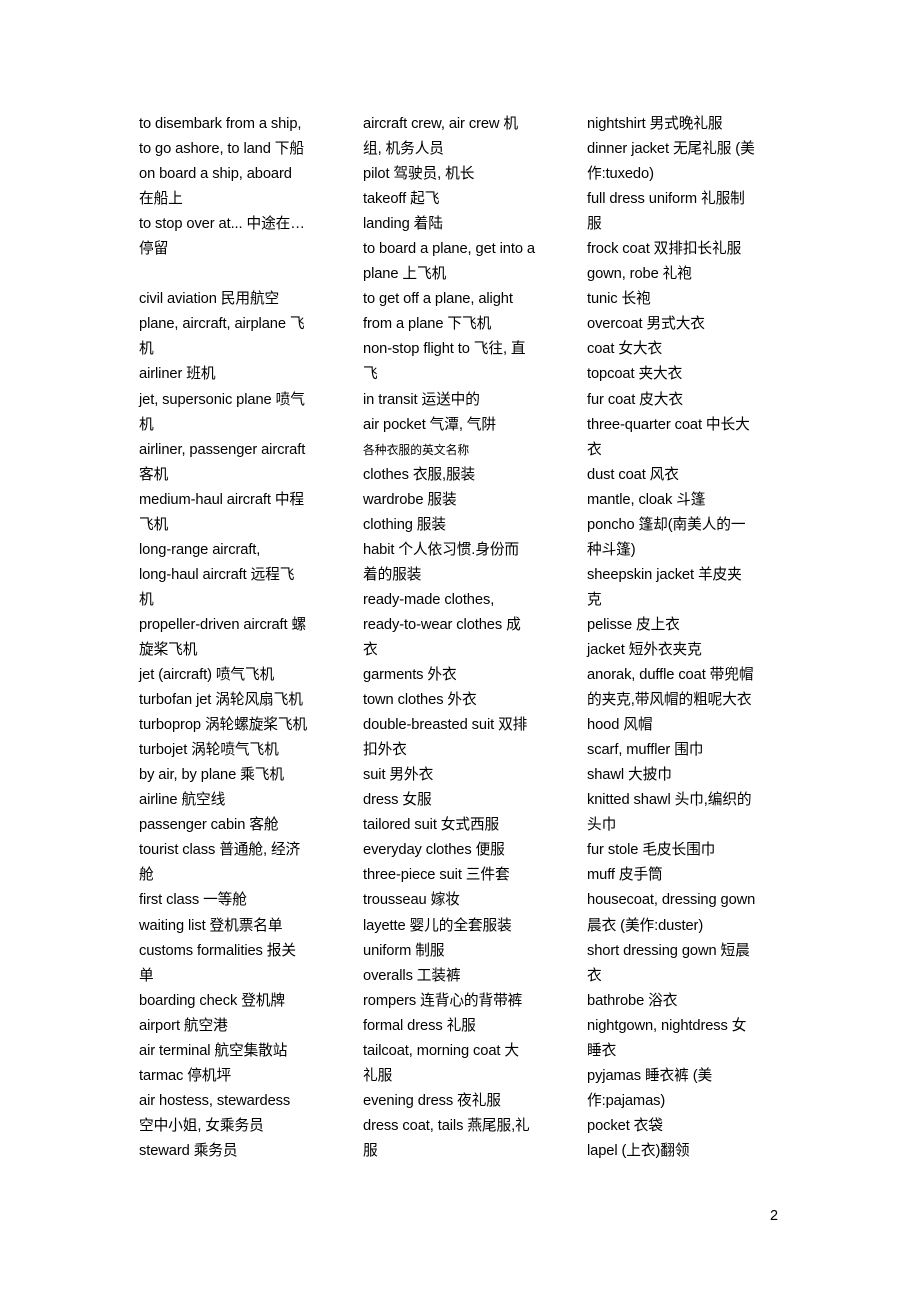 Image resolution: width=920 pixels, height=1302 pixels. Describe the element at coordinates (398, 775) in the screenshot. I see `vocabulary-line: suit 男外衣` at that location.